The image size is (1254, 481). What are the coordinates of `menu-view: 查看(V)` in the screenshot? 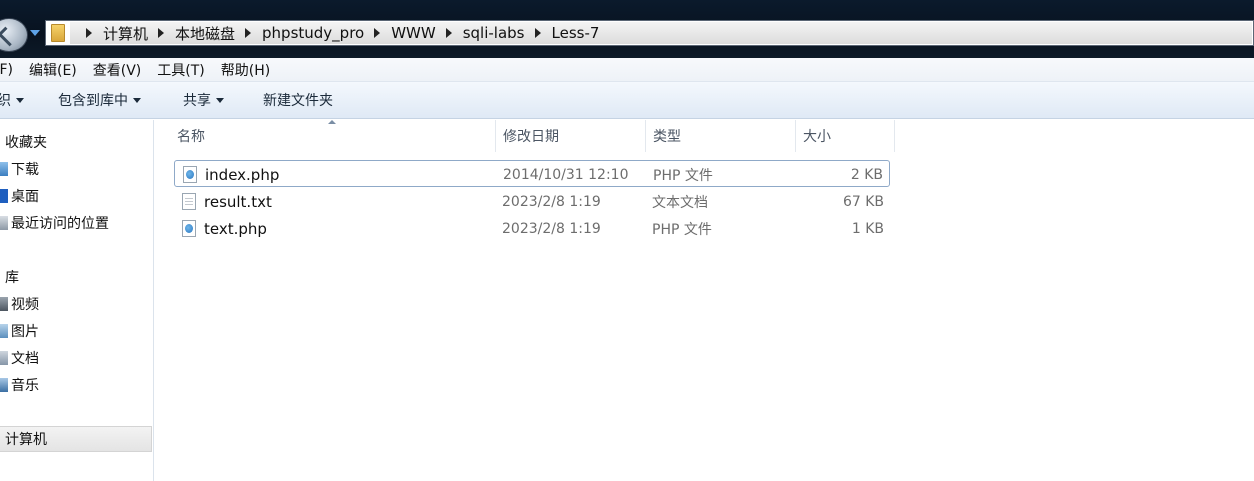 It's located at (117, 70).